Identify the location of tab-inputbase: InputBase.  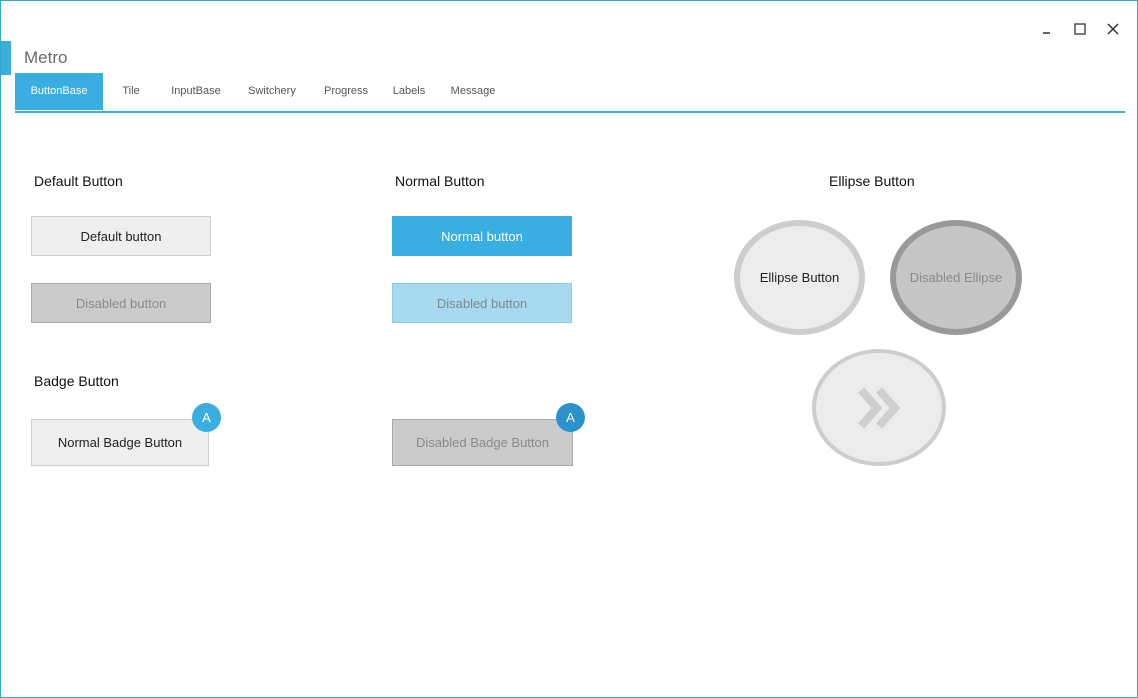
(196, 91).